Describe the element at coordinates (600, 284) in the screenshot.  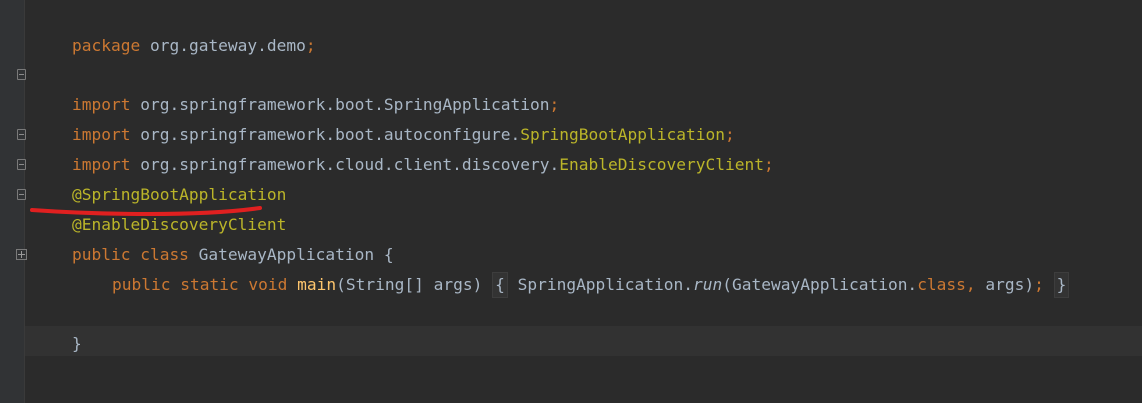
I see `call-target: SpringApplication.` at that location.